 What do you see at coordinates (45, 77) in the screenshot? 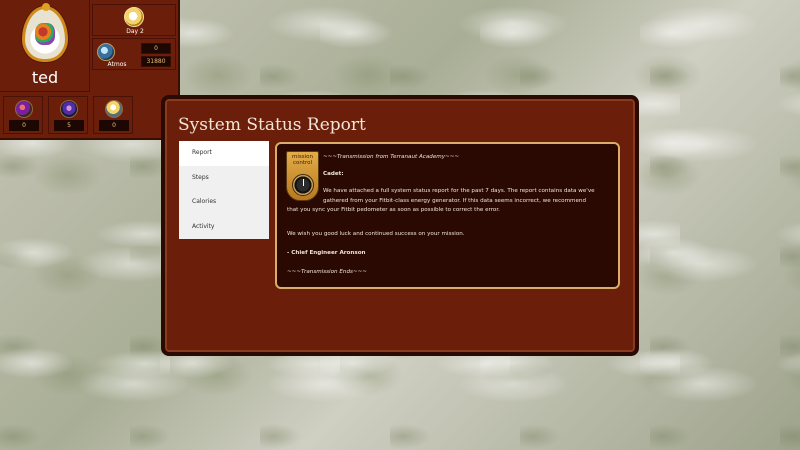
I see `player-name: ted` at bounding box center [45, 77].